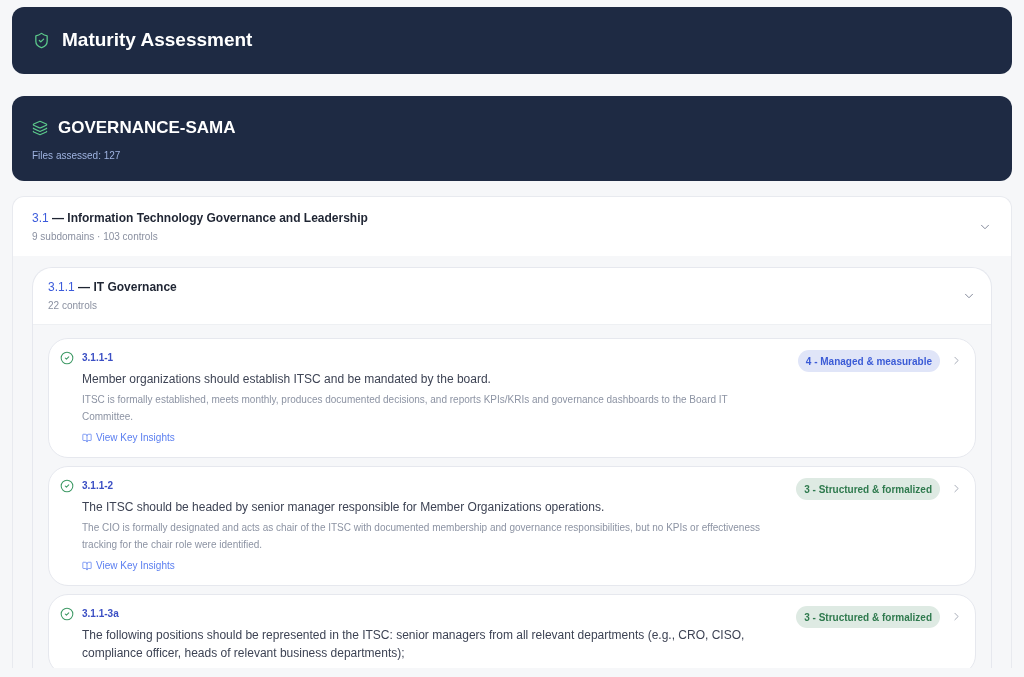 This screenshot has height=677, width=1024. What do you see at coordinates (421, 536) in the screenshot?
I see `control-finding: The CIO is formally designated and acts as chair of the ITSC with documented membership and governance responsibilities, but no KPIs or effectiveness tracking for the chair role were identified.` at bounding box center [421, 536].